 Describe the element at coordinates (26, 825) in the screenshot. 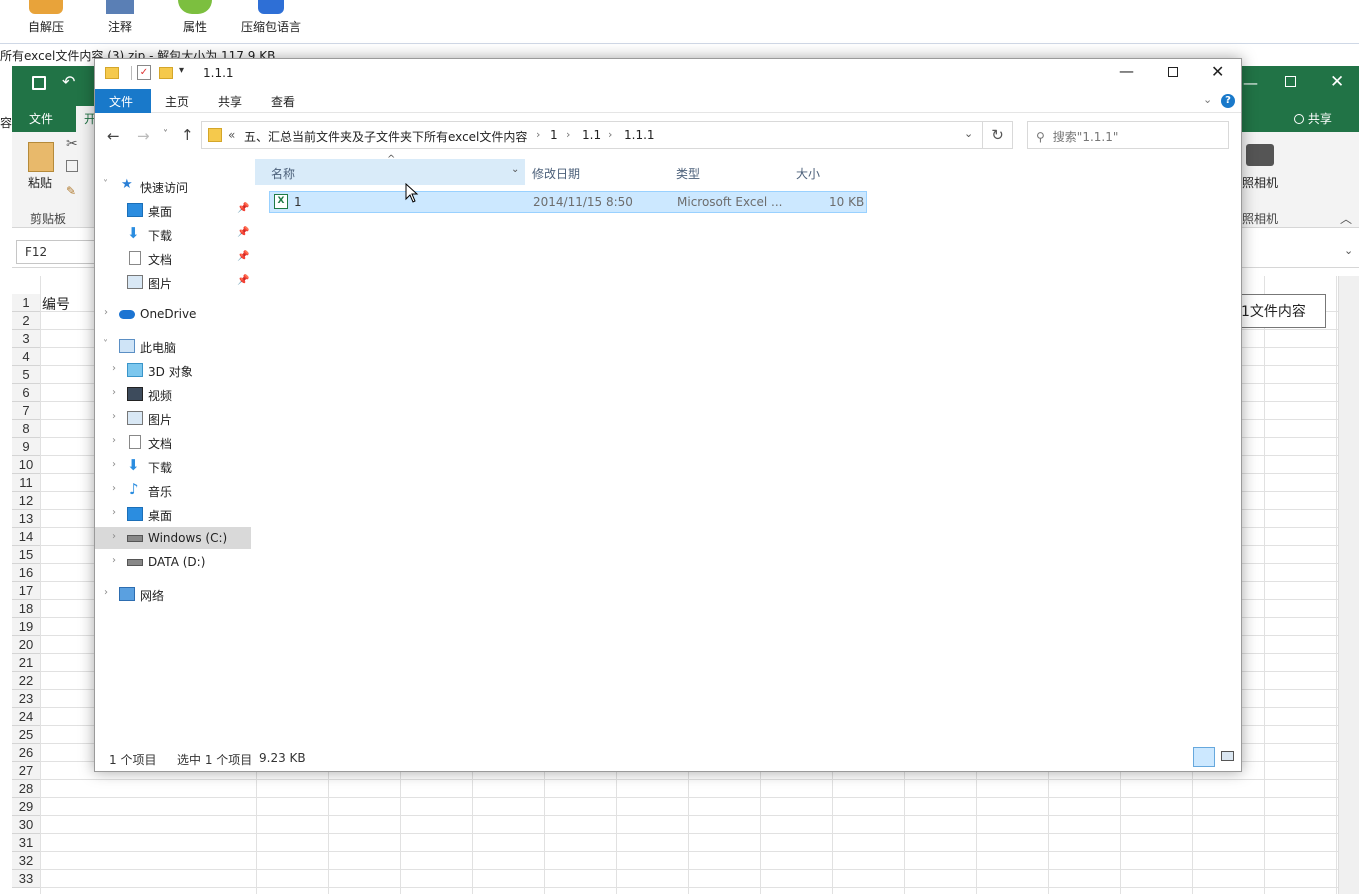

I see `row-header: 30` at that location.